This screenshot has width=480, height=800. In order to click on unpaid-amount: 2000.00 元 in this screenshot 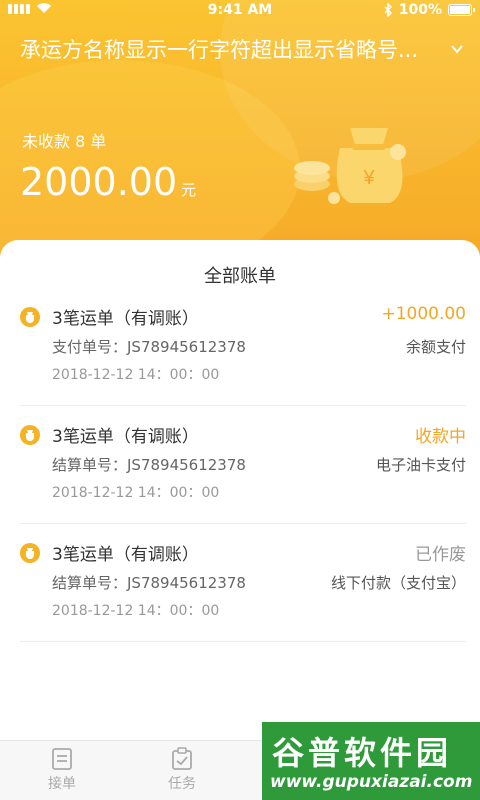, I will do `click(108, 182)`.